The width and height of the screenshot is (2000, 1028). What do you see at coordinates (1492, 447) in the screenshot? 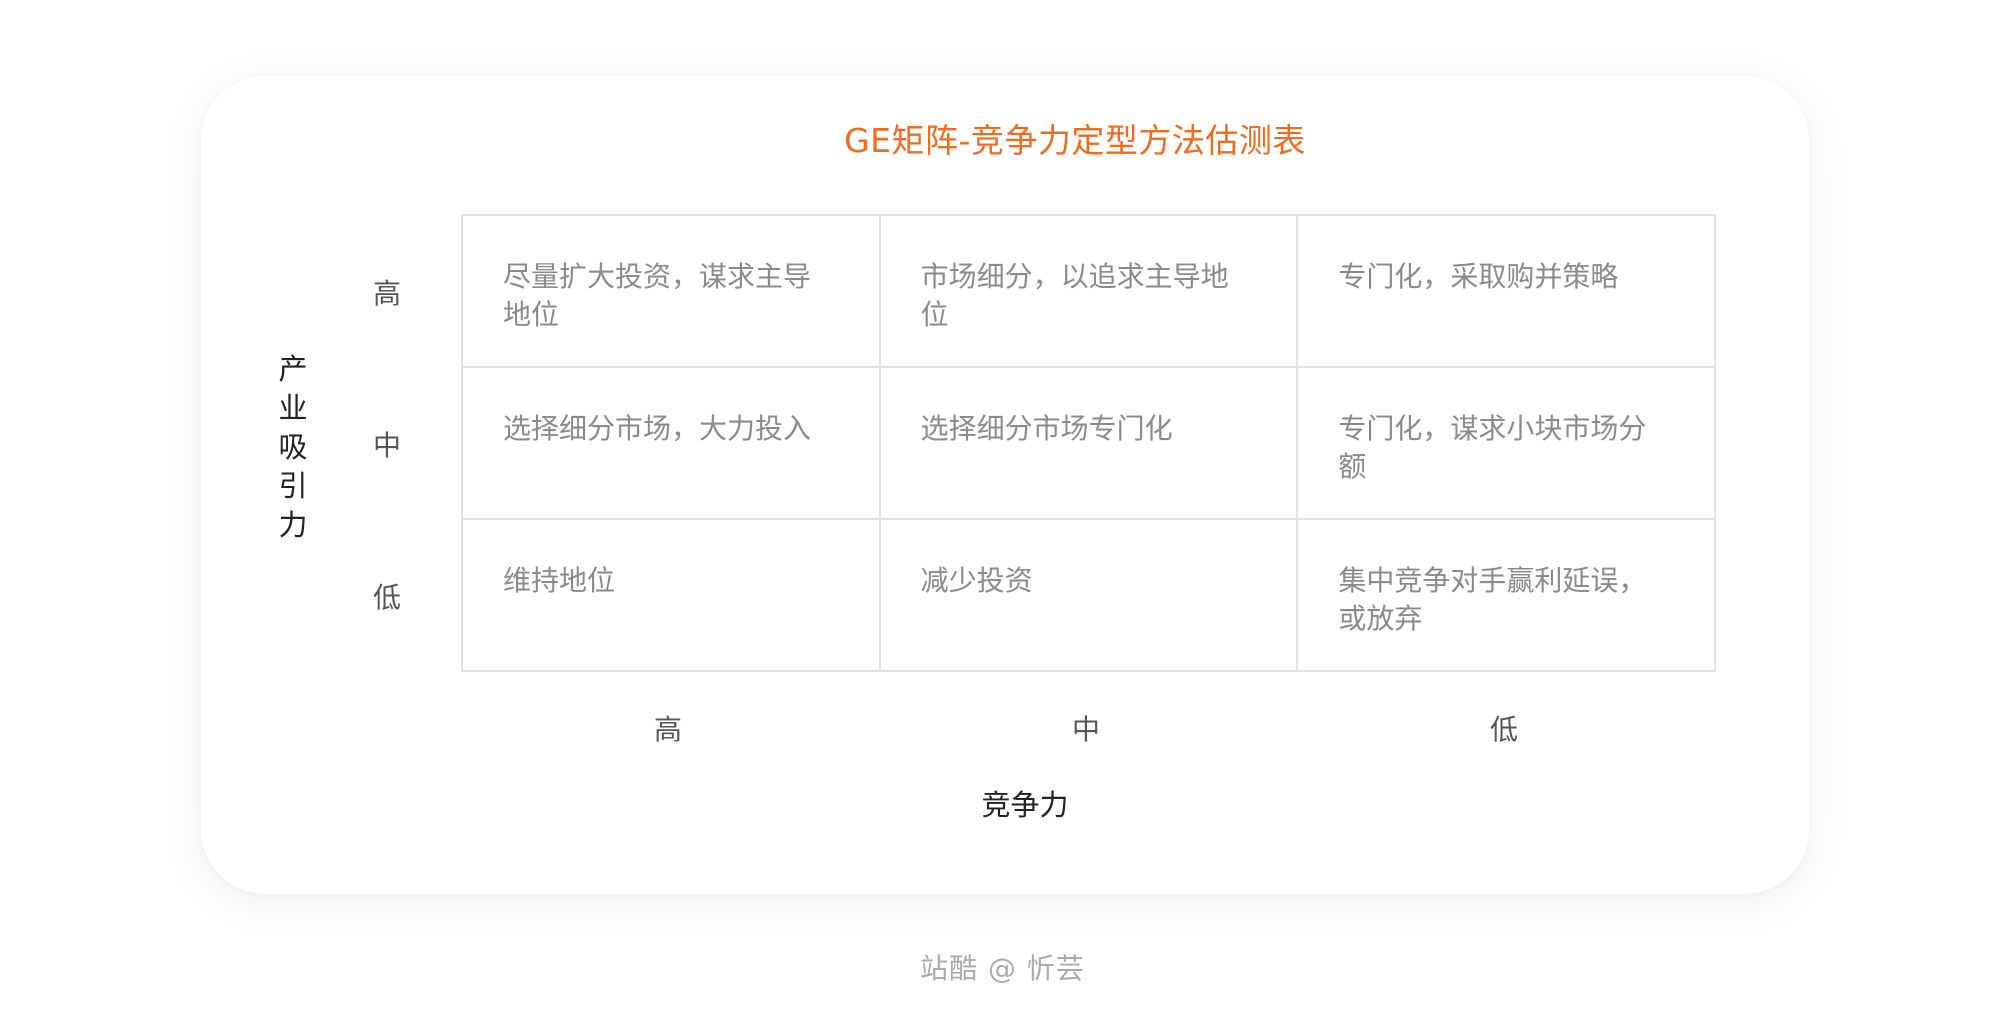
I see `cell-text-medium-low: 专门化，谋求小块市场分额` at bounding box center [1492, 447].